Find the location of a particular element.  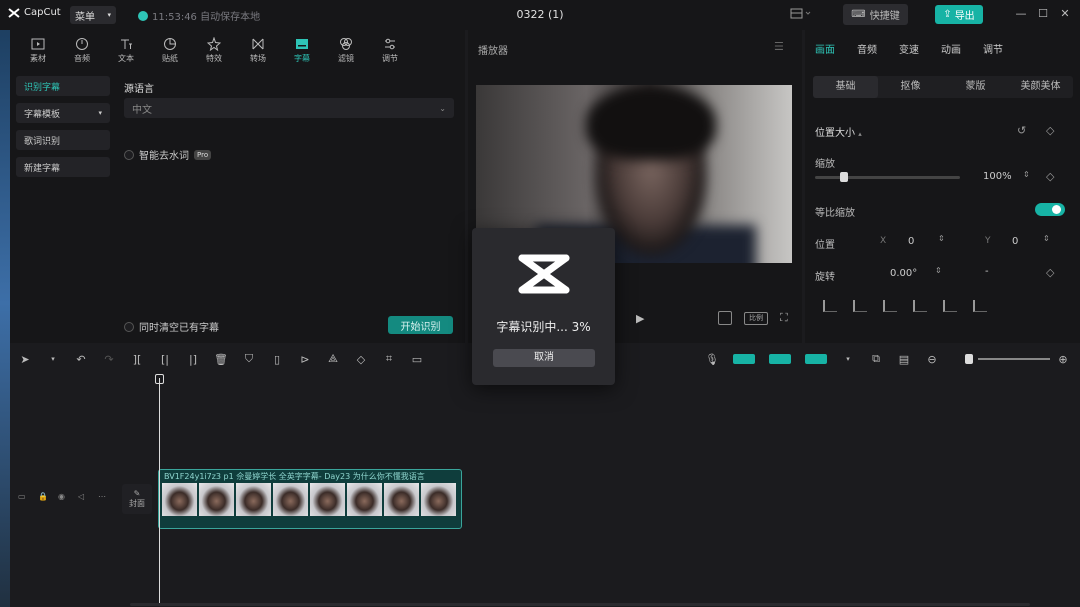

align-right-icon is located at coordinates (890, 306).